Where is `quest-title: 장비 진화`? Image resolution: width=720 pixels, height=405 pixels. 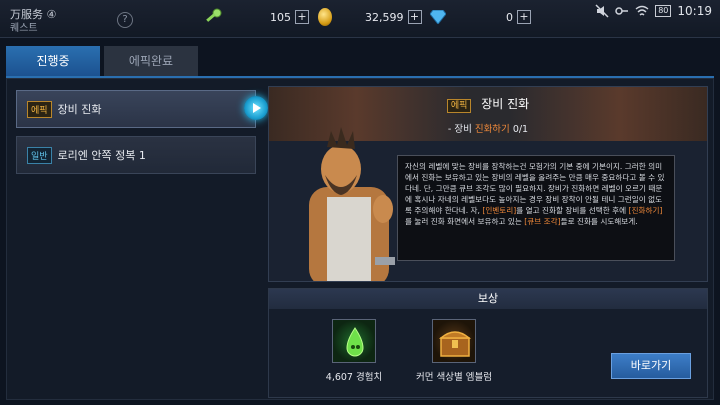 quest-title: 장비 진화 is located at coordinates (79, 109).